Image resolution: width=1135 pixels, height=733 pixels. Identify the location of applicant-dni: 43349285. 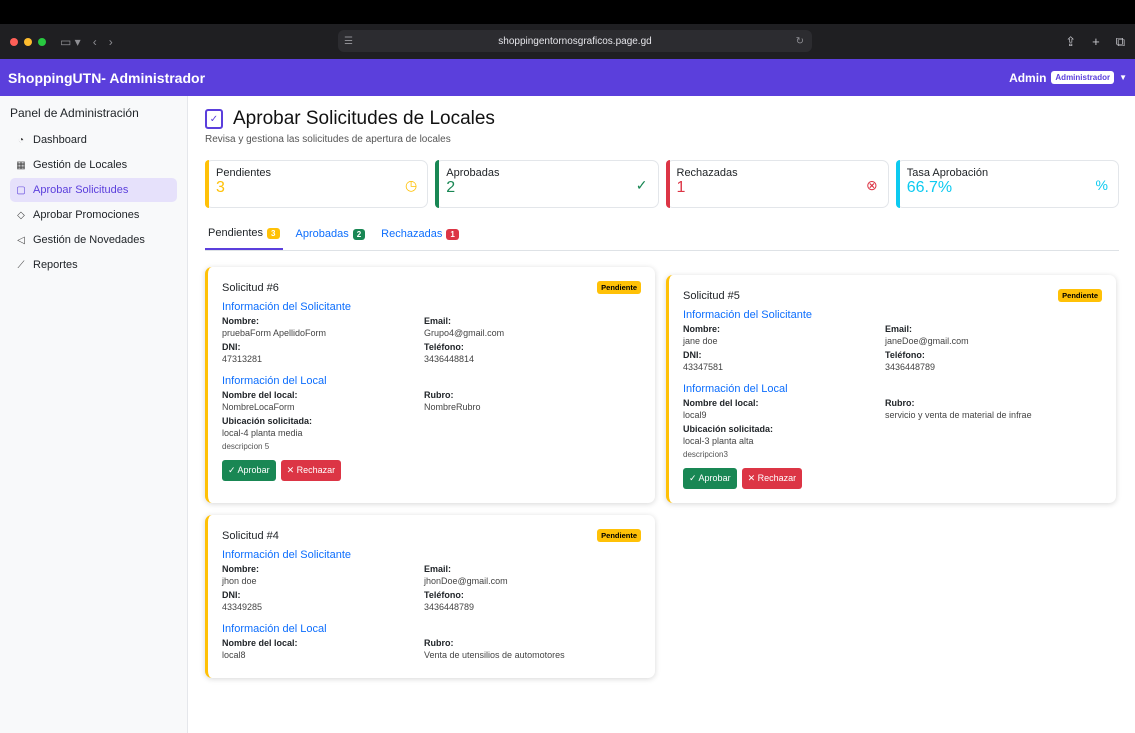
(242, 607).